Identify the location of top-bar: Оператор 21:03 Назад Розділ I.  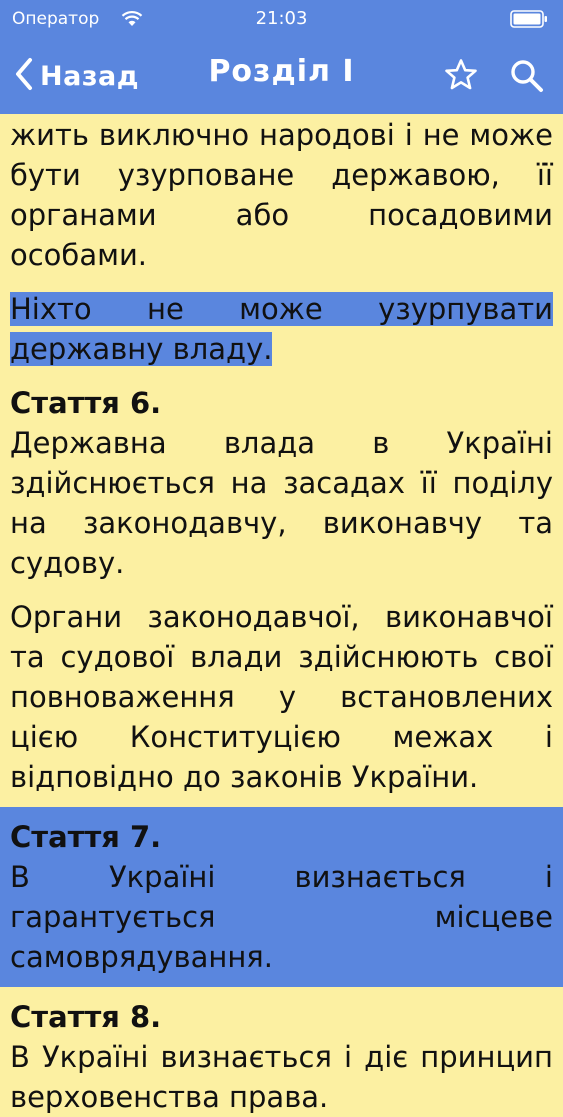
(281, 57).